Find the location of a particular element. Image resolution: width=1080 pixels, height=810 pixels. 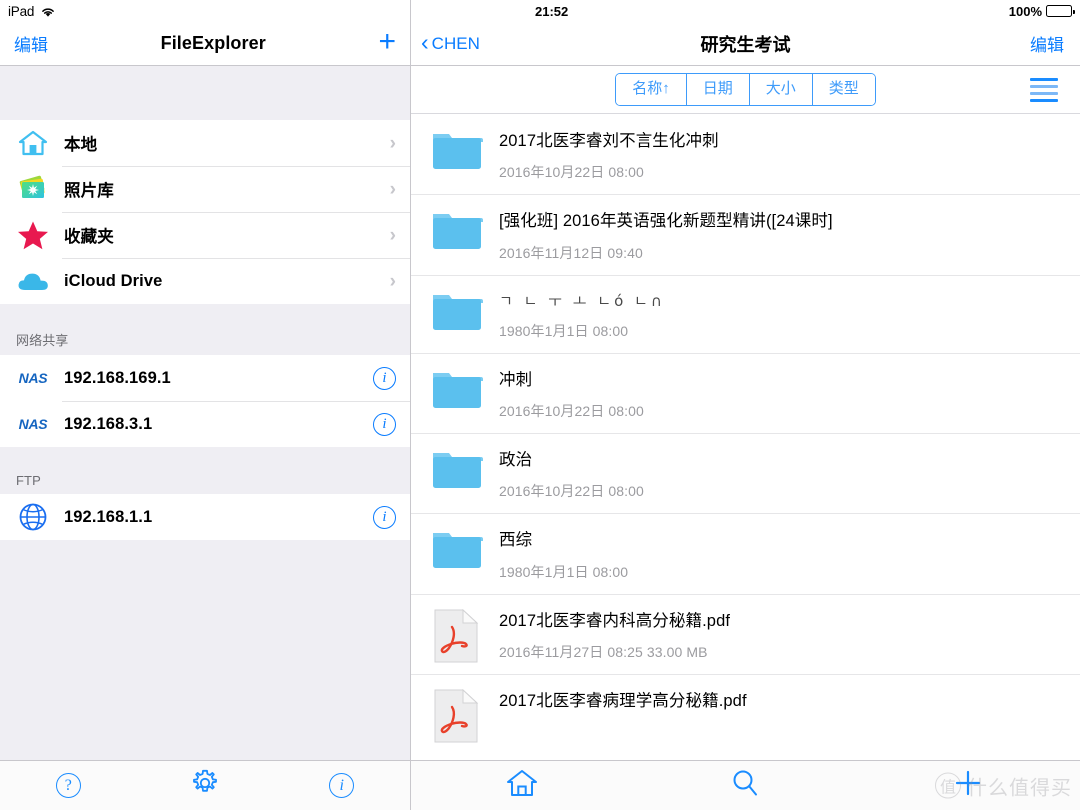

section-header-blank is located at coordinates (205, 93).